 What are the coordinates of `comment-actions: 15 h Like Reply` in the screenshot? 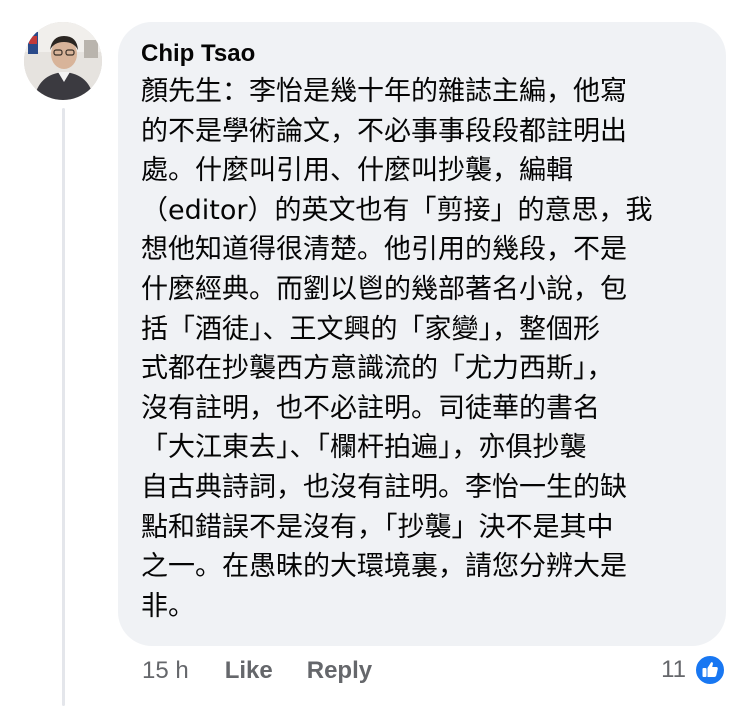 It's located at (274, 671).